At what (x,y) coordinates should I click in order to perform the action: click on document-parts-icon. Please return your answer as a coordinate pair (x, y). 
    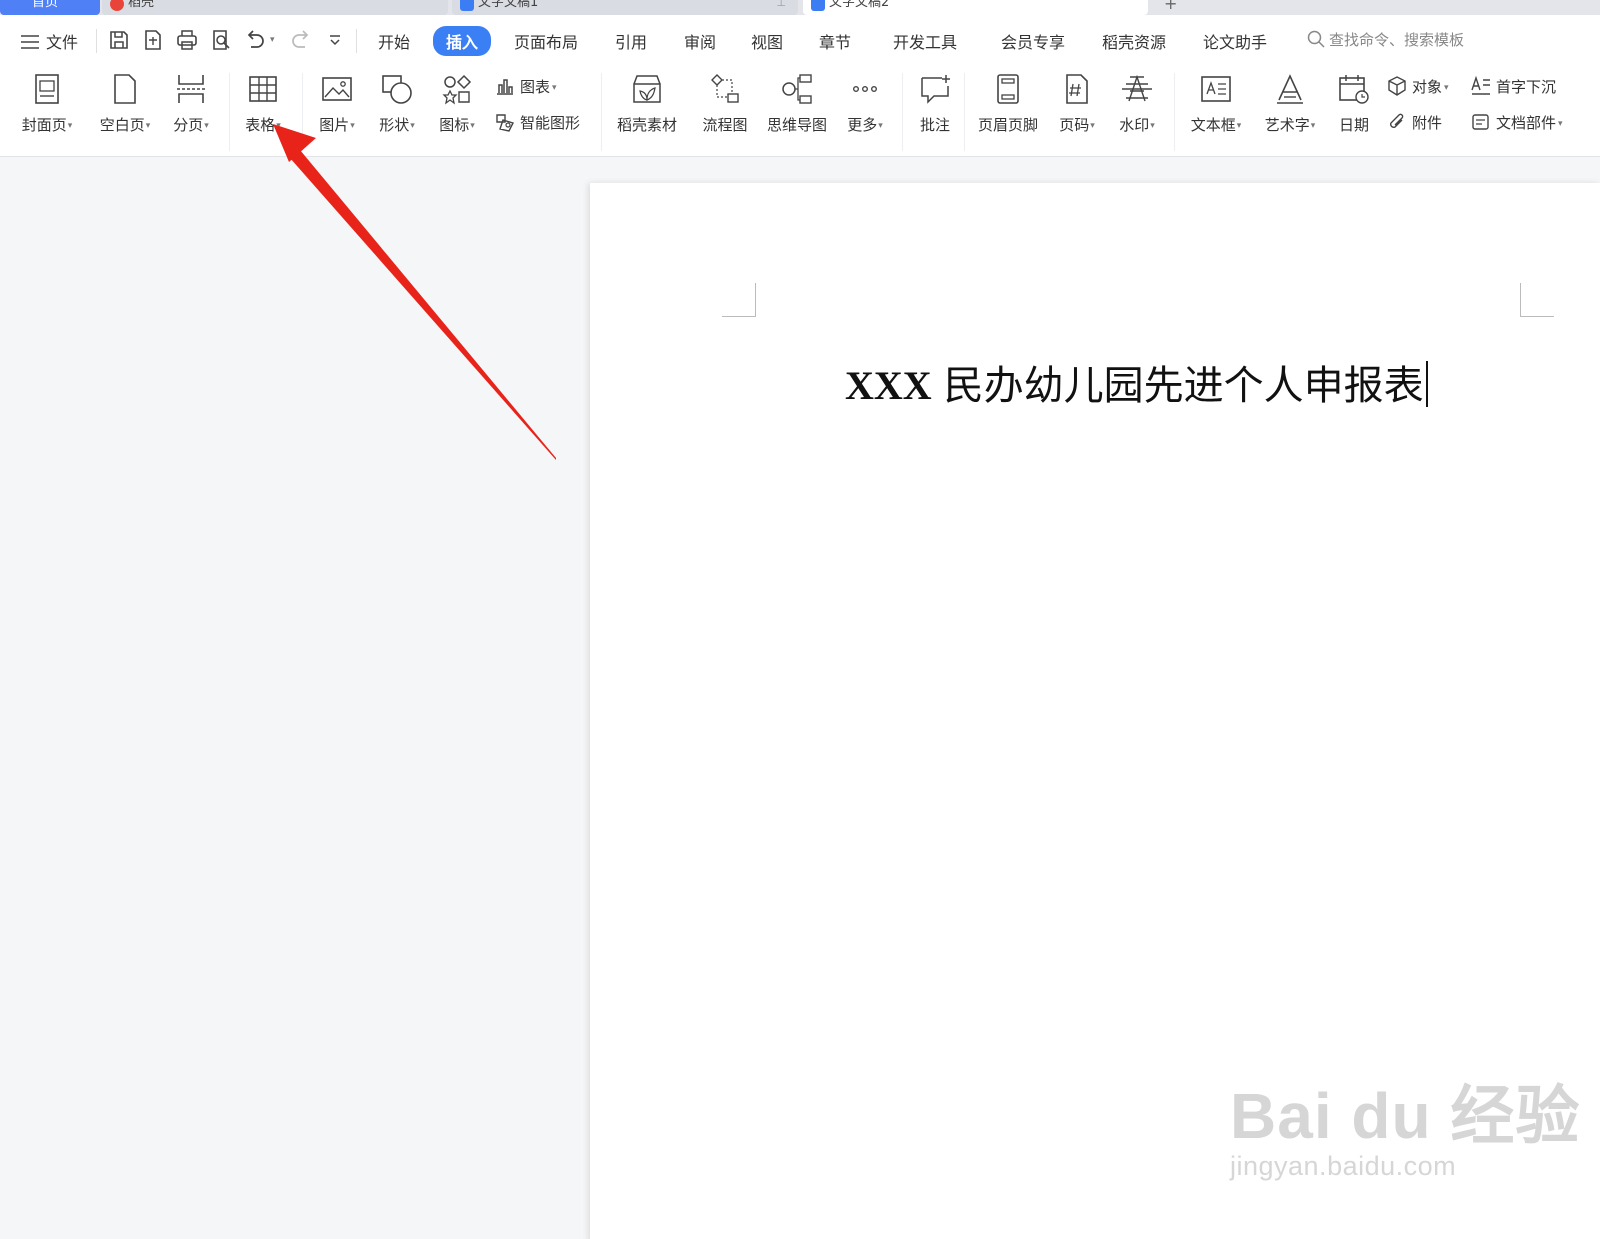
    Looking at the image, I should click on (1480, 122).